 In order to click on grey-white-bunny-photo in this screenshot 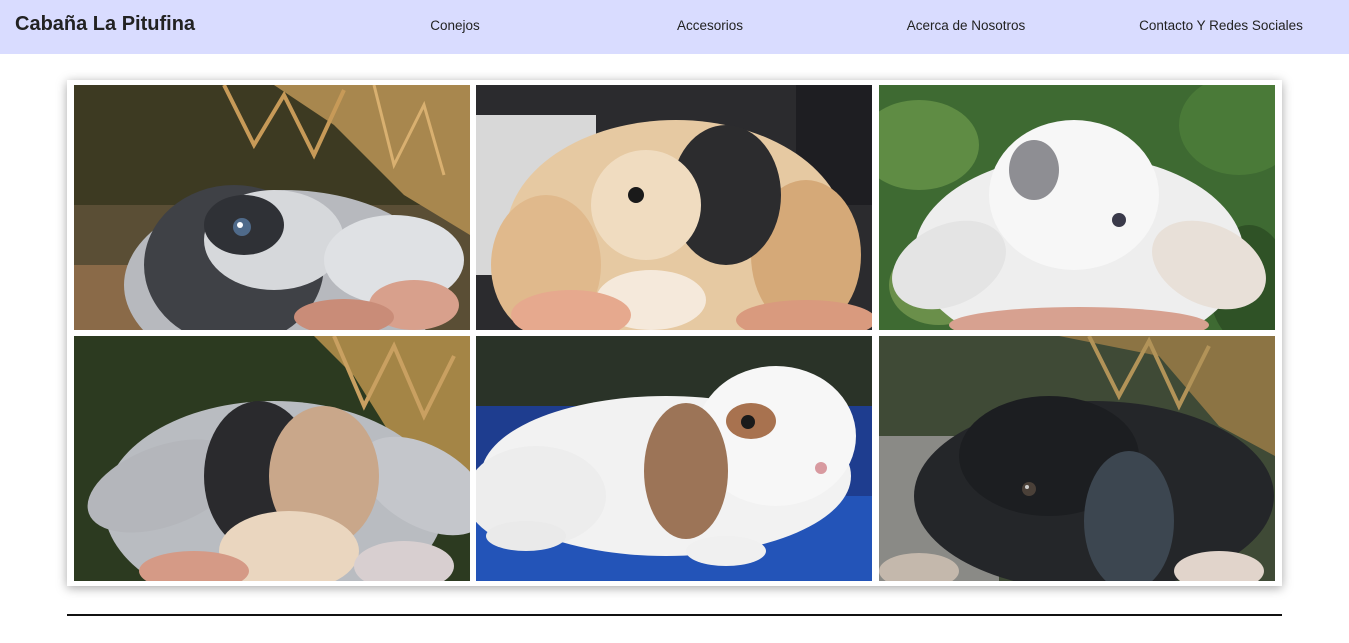, I will do `click(272, 207)`.